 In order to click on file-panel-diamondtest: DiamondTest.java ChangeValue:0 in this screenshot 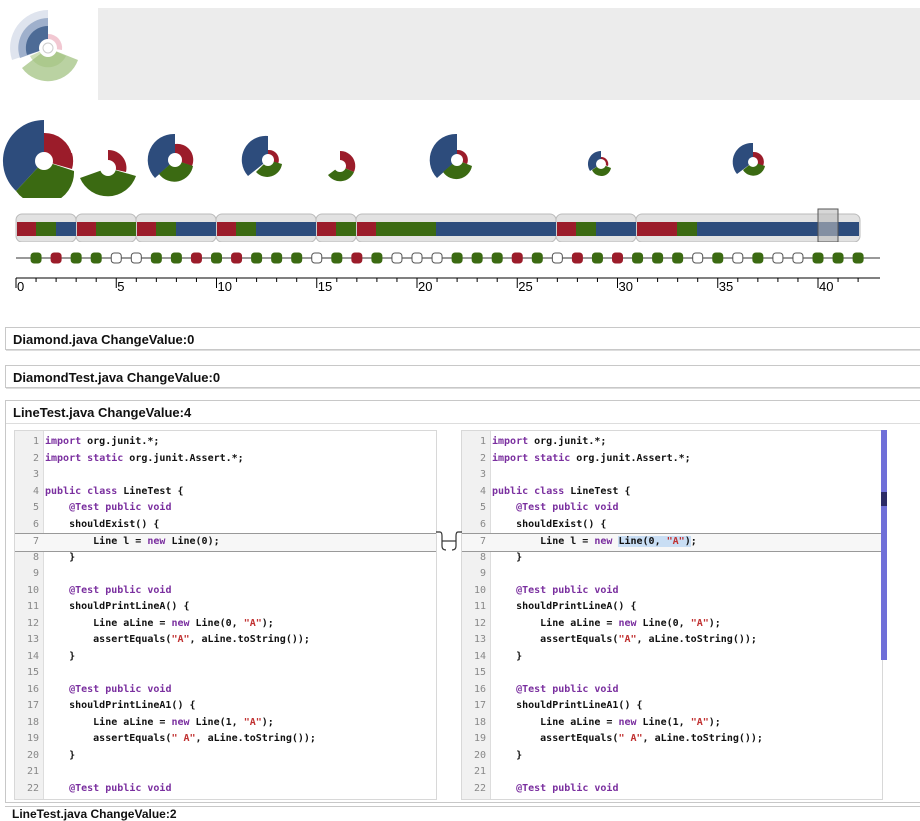, I will do `click(462, 377)`.